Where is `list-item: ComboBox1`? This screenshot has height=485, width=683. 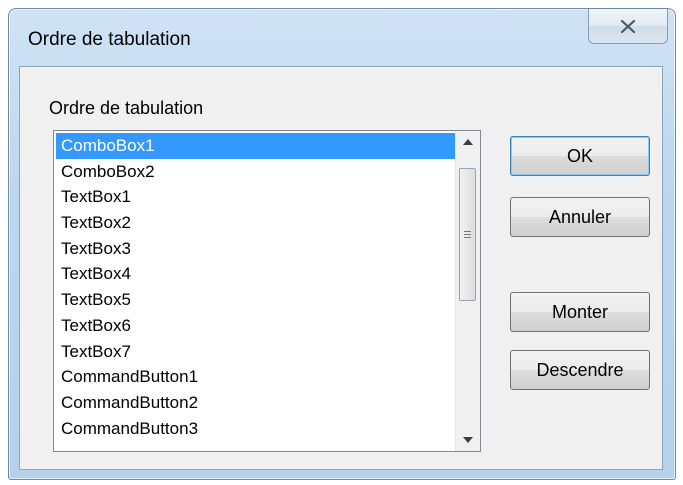 list-item: ComboBox1 is located at coordinates (256, 146).